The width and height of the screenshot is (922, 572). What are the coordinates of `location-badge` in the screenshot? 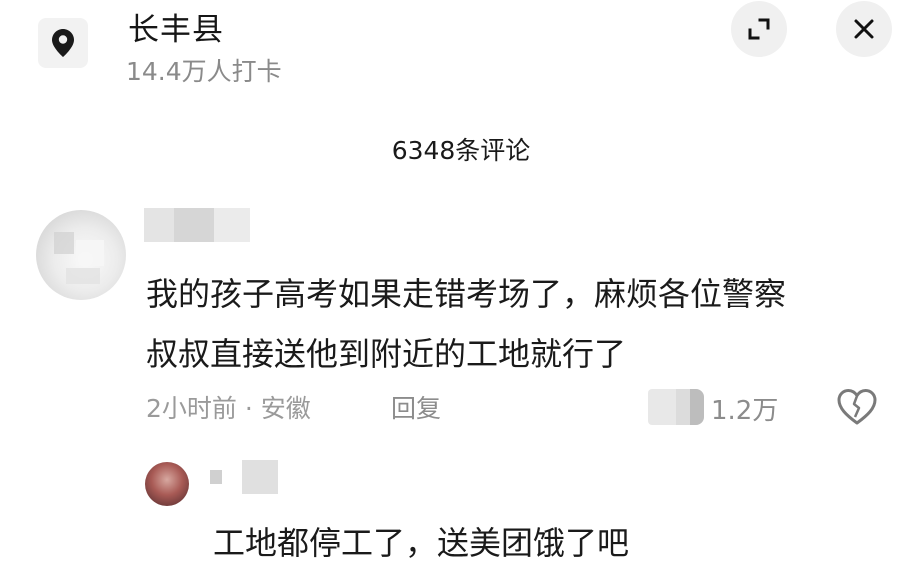 It's located at (63, 43).